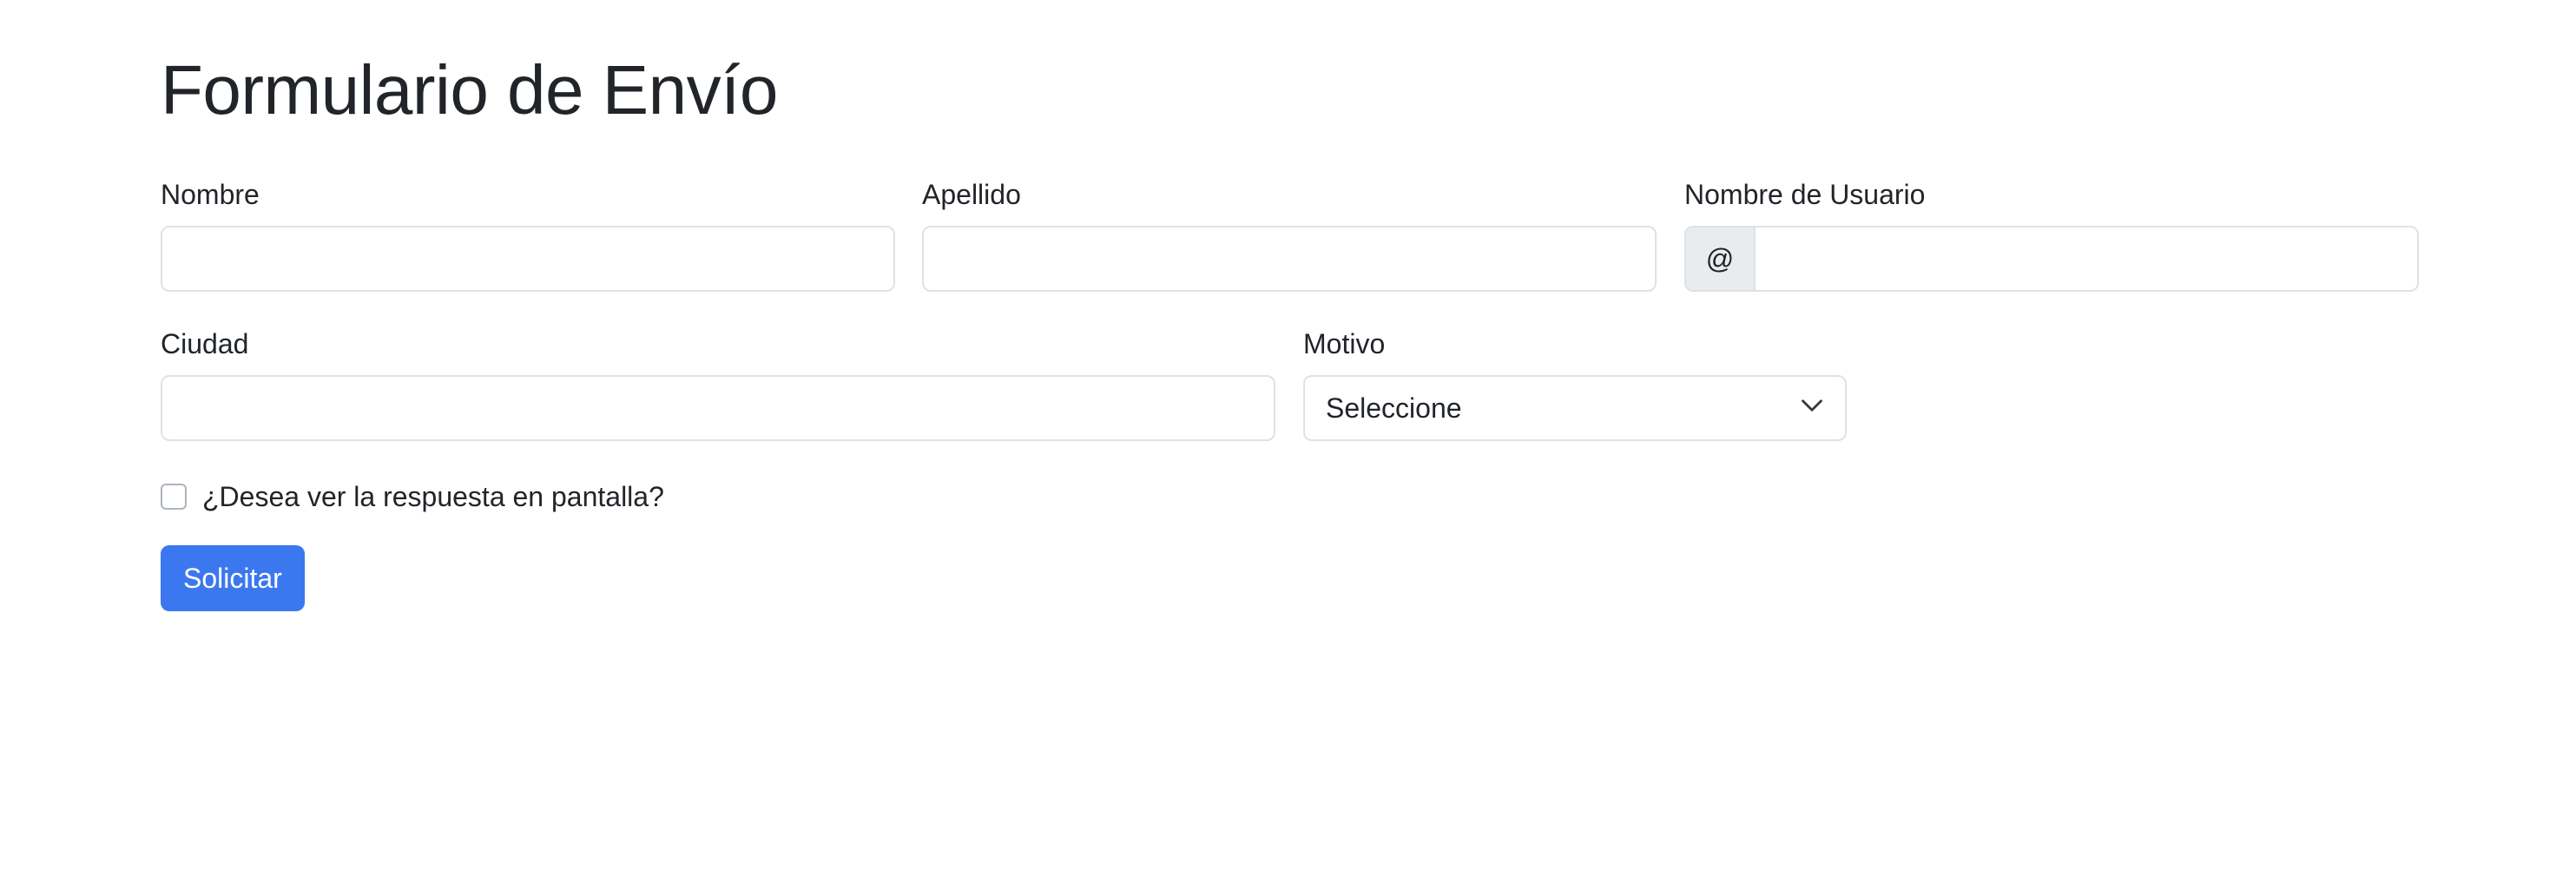 The height and width of the screenshot is (883, 2576). I want to click on field-ciudad: Ciudad, so click(718, 385).